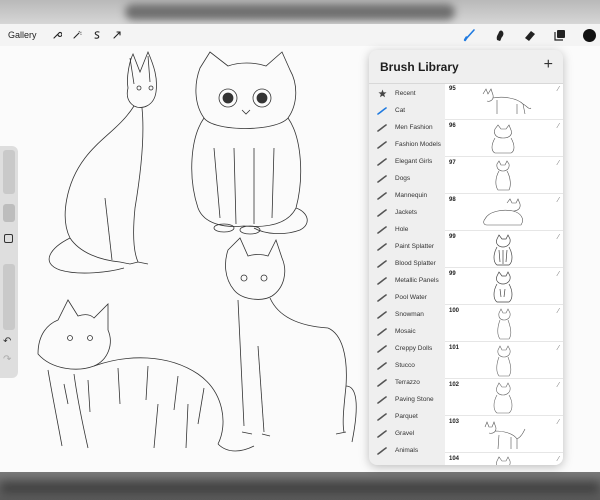 This screenshot has height=500, width=600. What do you see at coordinates (9, 172) in the screenshot?
I see `brush-size-slider` at bounding box center [9, 172].